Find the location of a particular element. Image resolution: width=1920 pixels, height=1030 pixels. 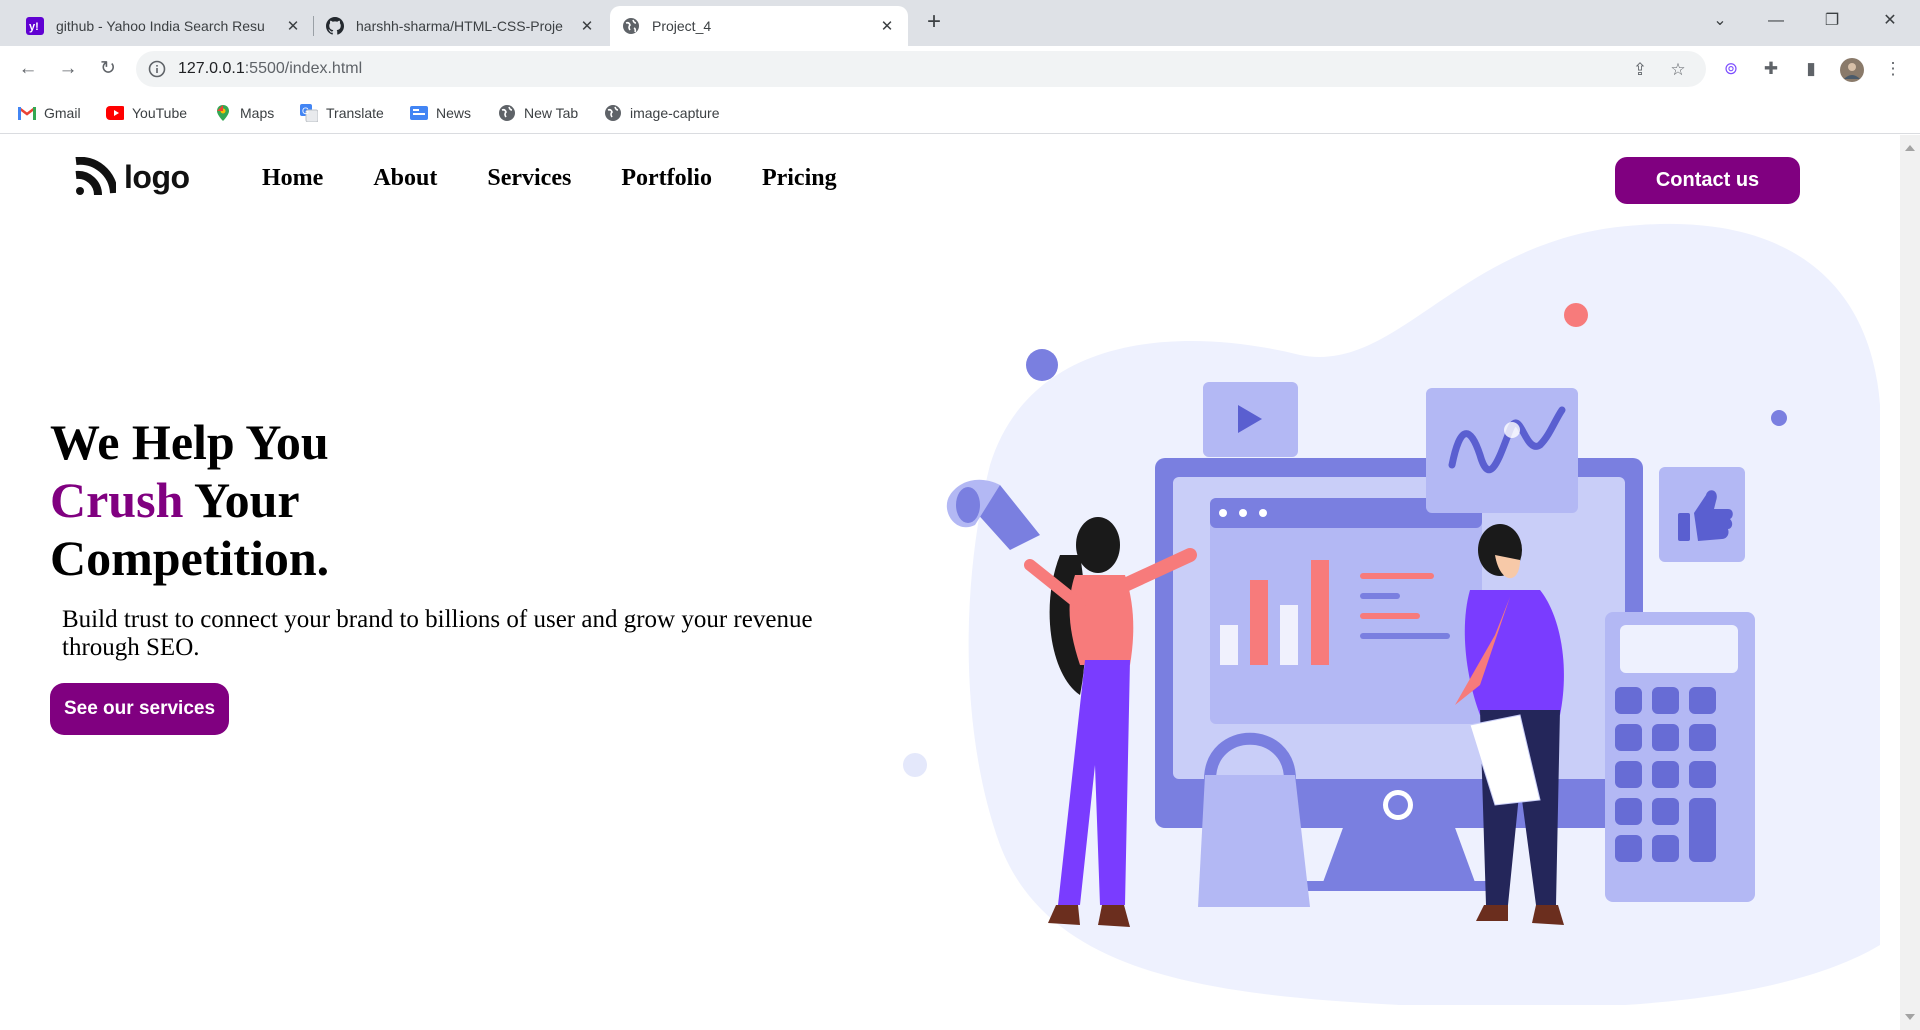

nav-pricing: Pricing is located at coordinates (799, 178).